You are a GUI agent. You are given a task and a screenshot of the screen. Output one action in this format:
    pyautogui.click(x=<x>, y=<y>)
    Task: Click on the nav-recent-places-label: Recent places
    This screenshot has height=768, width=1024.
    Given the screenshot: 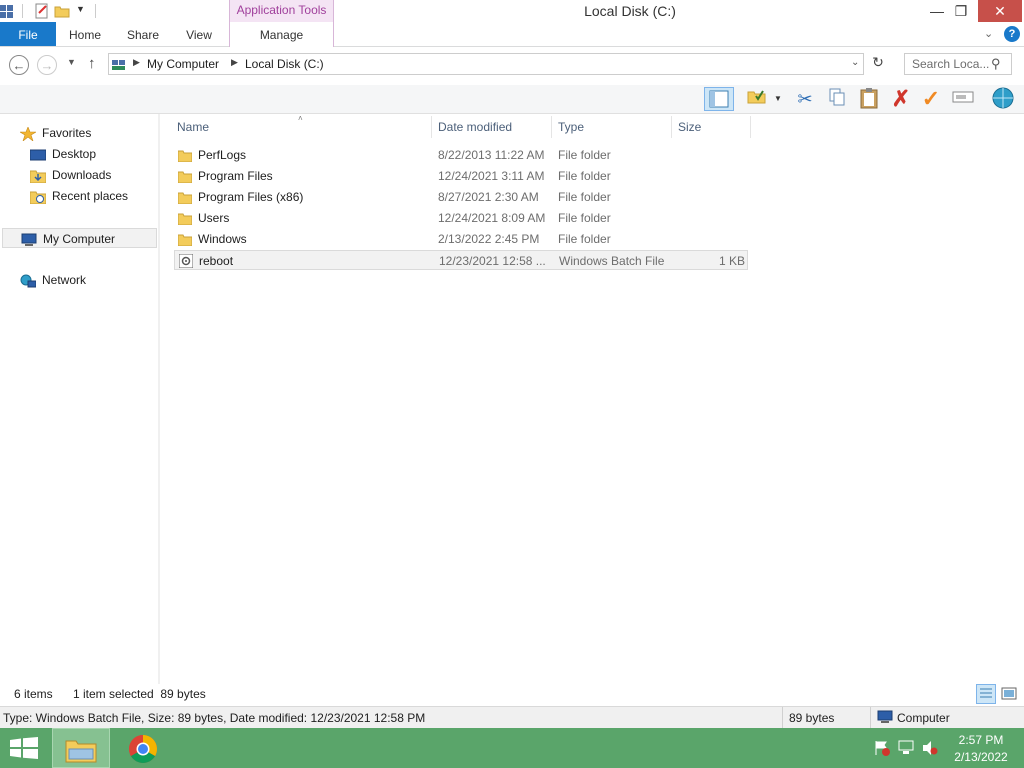 What is the action you would take?
    pyautogui.click(x=90, y=196)
    